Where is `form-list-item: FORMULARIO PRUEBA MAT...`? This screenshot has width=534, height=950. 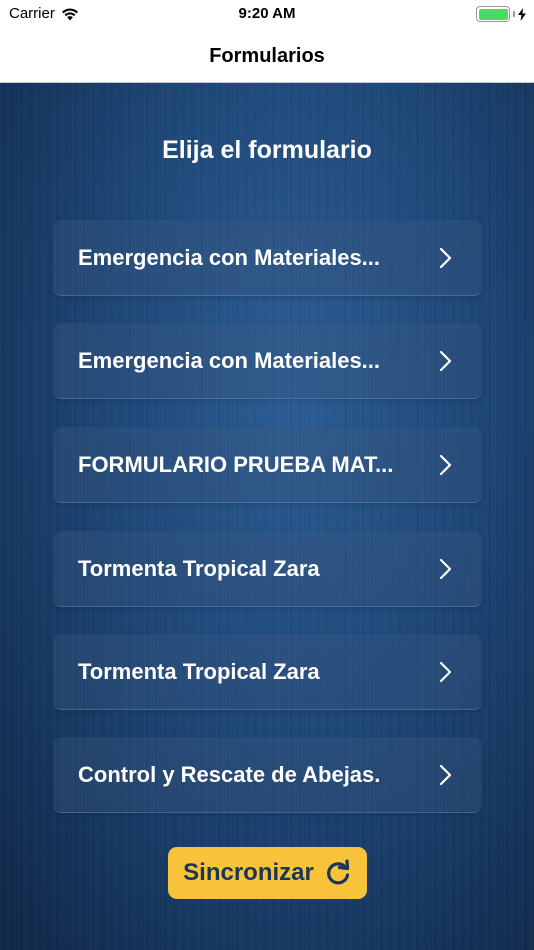 form-list-item: FORMULARIO PRUEBA MAT... is located at coordinates (267, 465).